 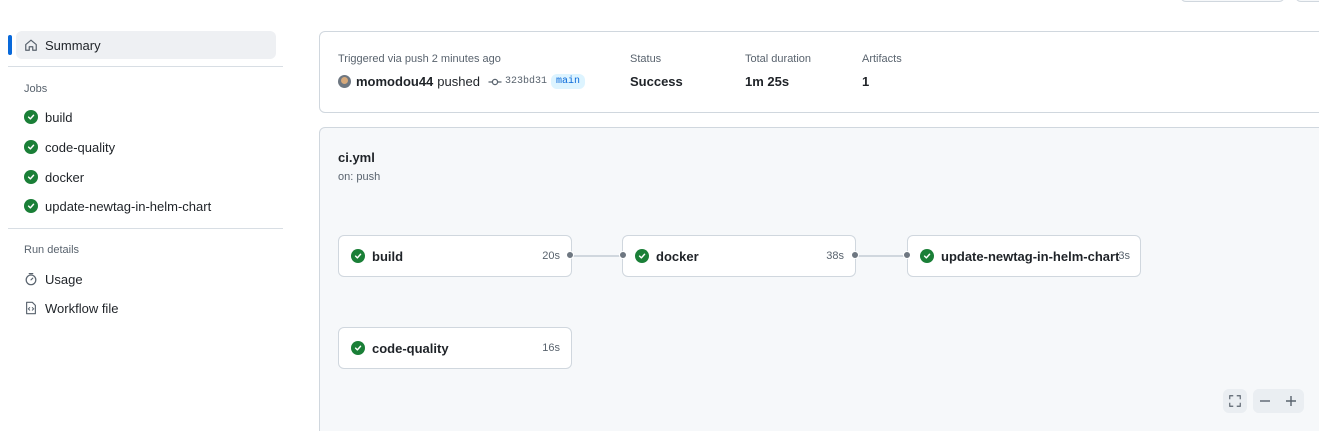 What do you see at coordinates (44, 117) in the screenshot?
I see `sidebar-item-build: build` at bounding box center [44, 117].